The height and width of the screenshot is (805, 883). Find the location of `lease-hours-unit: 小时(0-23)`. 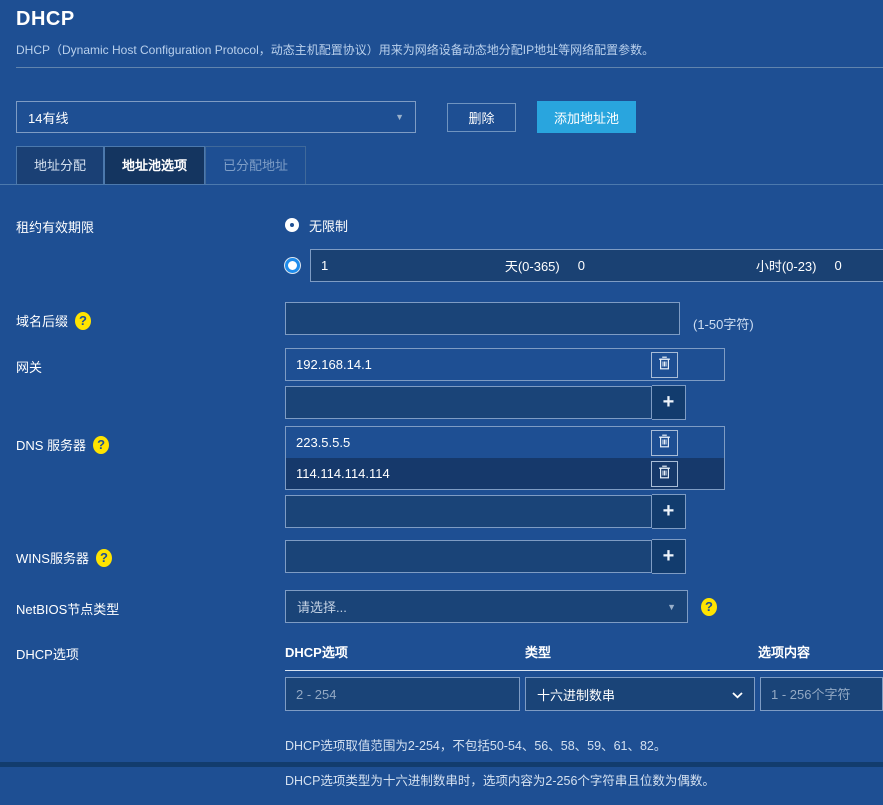

lease-hours-unit: 小时(0-23) is located at coordinates (790, 265).